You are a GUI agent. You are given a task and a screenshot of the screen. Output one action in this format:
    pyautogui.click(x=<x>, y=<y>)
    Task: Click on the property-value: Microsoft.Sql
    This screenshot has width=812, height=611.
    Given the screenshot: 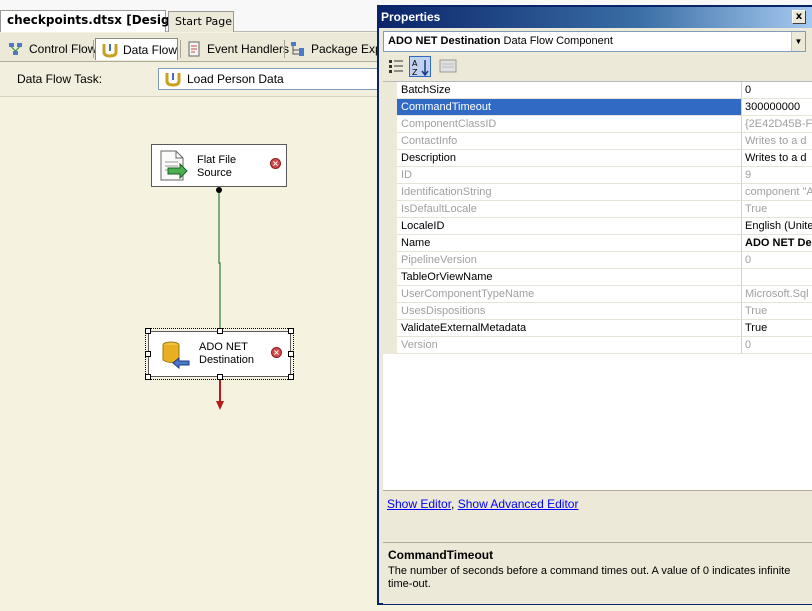 What is the action you would take?
    pyautogui.click(x=777, y=294)
    